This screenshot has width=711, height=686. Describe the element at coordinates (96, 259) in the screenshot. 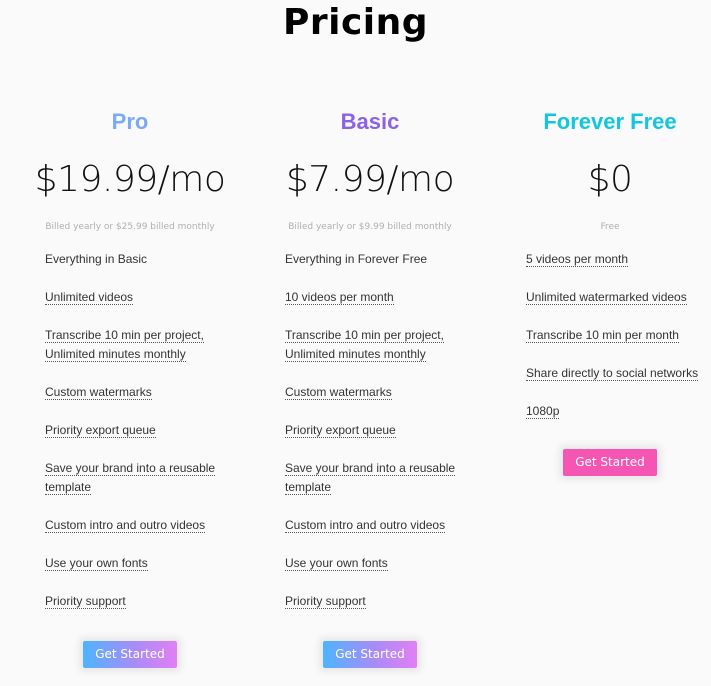

I see `feature-item: Everything in Basic` at that location.